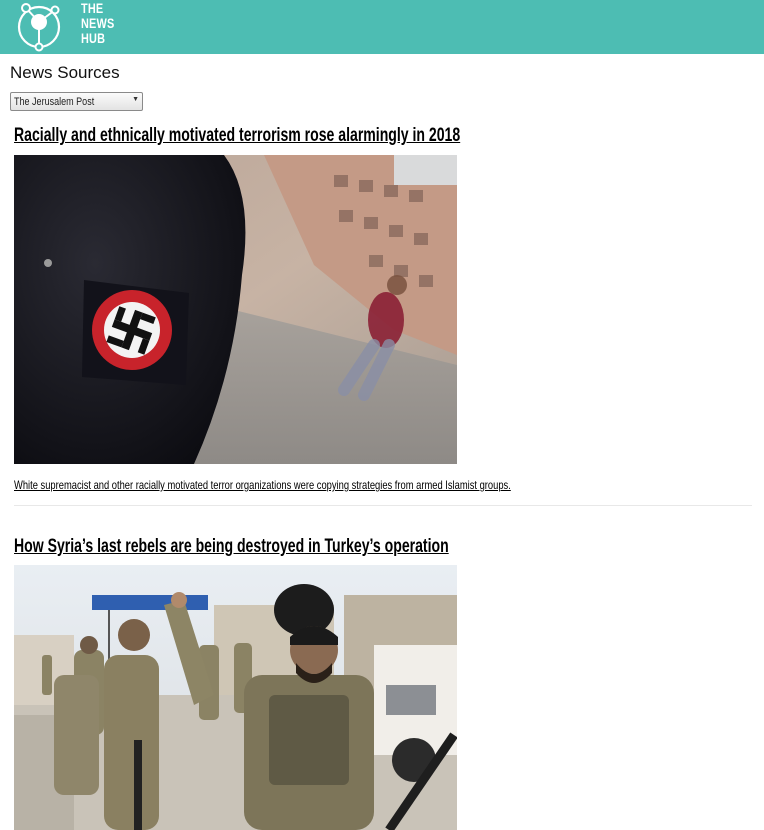  I want to click on brand-line-2: NEWS, so click(98, 23).